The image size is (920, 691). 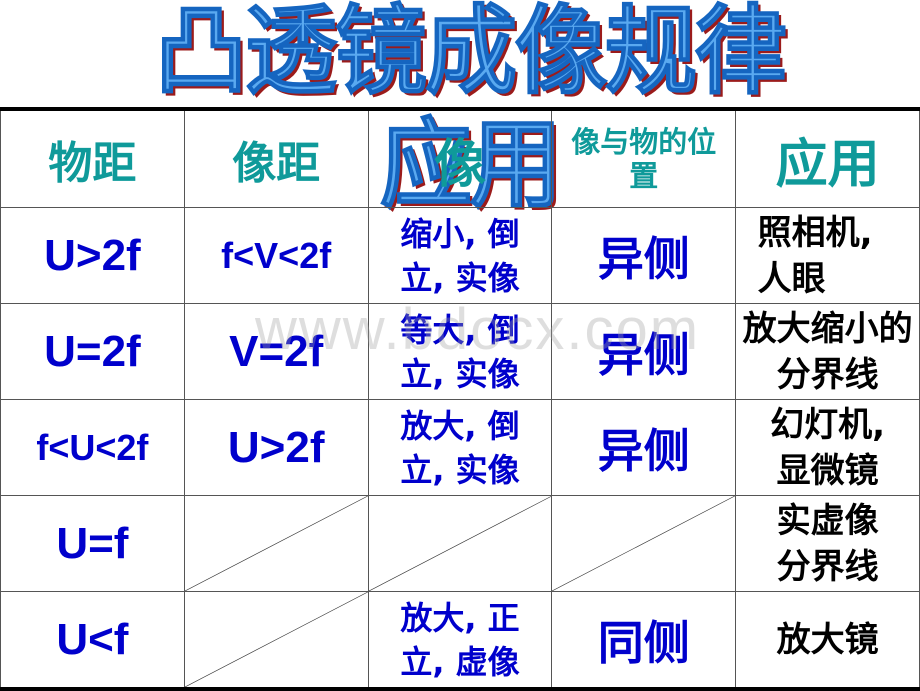 I want to click on image-cell-text: 放大, 正立, 虚像, so click(x=460, y=639).